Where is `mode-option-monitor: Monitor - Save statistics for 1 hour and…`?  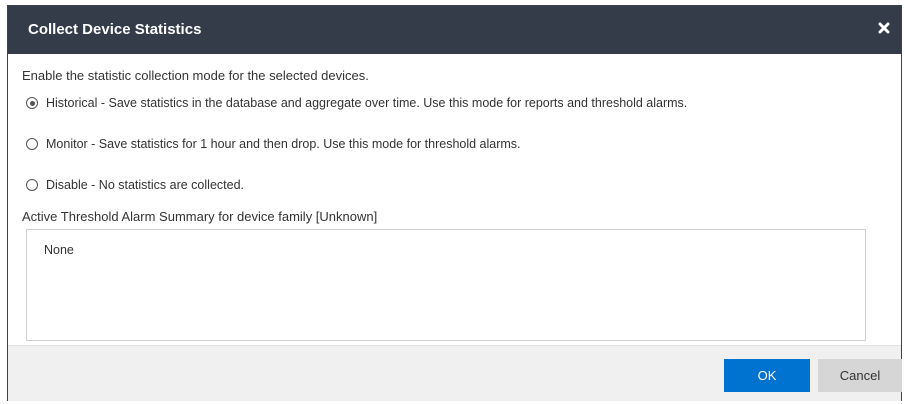 mode-option-monitor: Monitor - Save statistics for 1 hour and… is located at coordinates (273, 144).